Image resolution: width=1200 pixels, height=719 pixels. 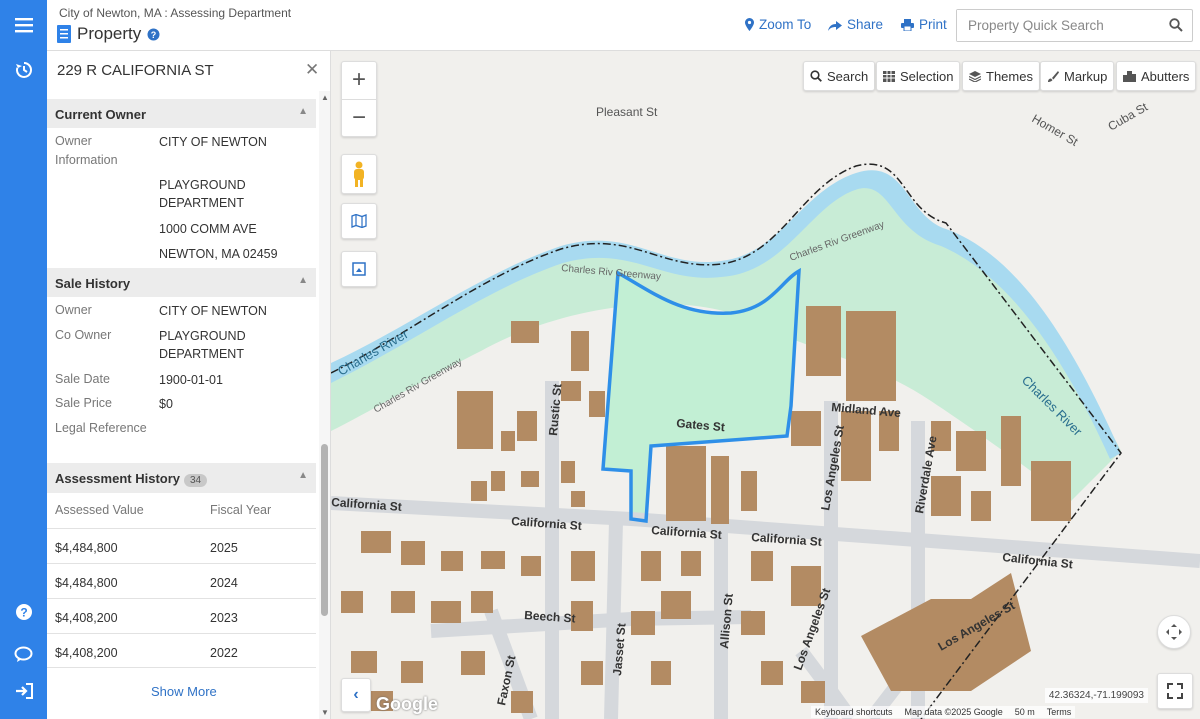 What do you see at coordinates (1174, 632) in the screenshot?
I see `pan-icon` at bounding box center [1174, 632].